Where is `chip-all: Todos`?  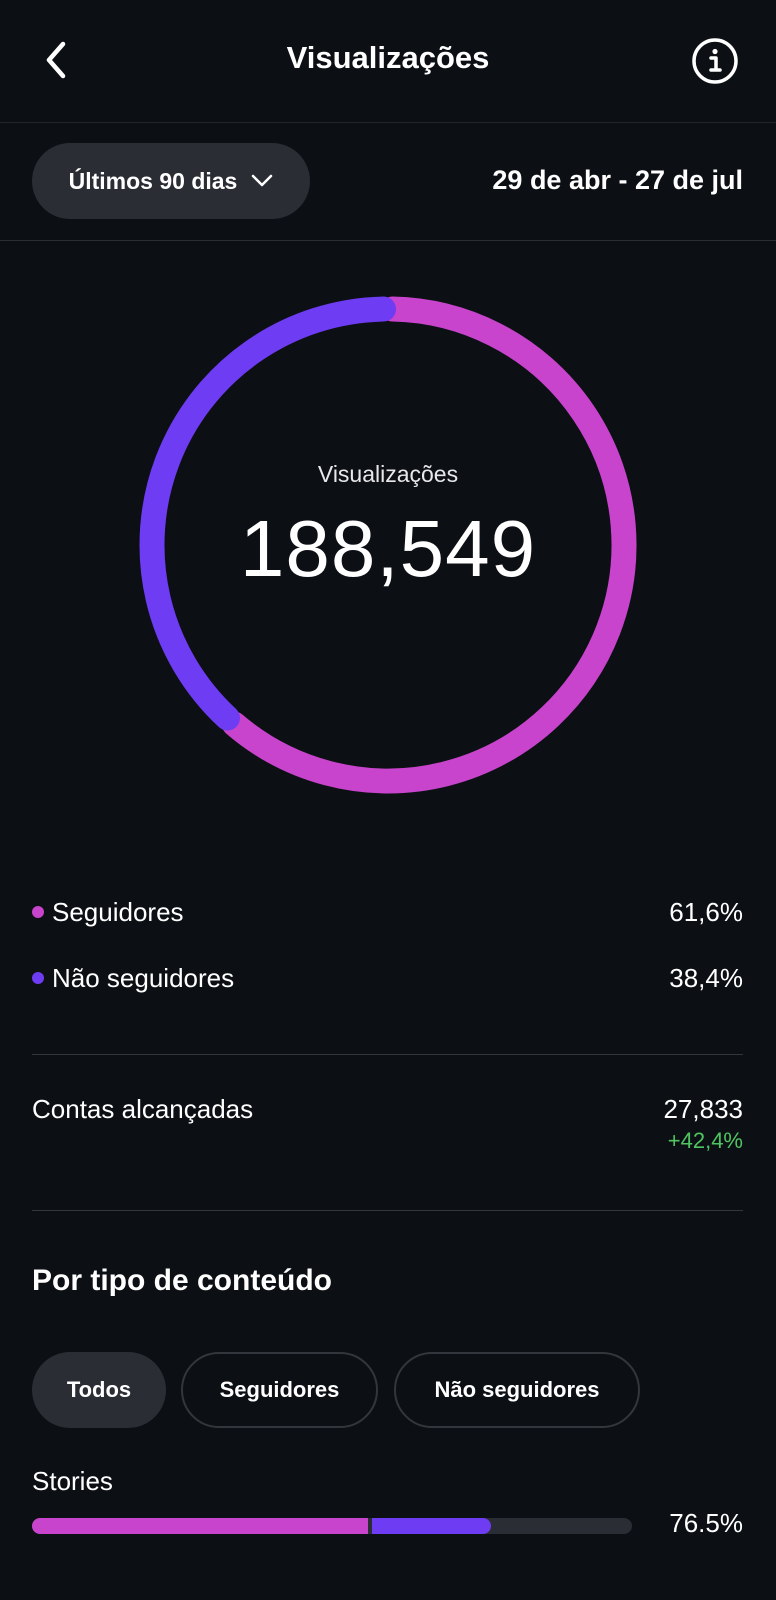 chip-all: Todos is located at coordinates (99, 1390).